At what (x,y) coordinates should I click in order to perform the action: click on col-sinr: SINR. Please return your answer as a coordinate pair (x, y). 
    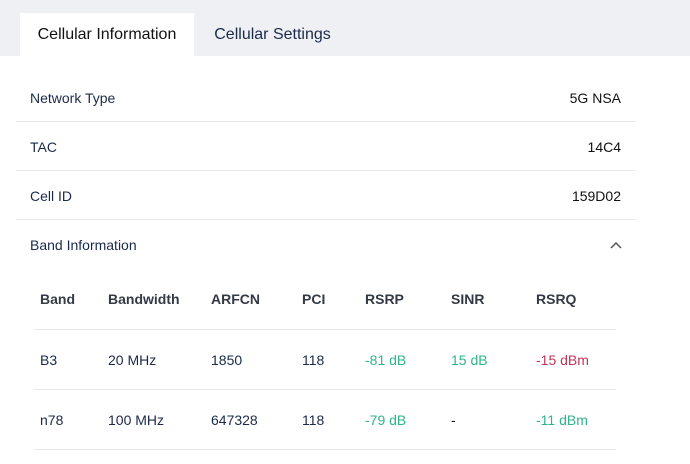
    Looking at the image, I should click on (468, 299).